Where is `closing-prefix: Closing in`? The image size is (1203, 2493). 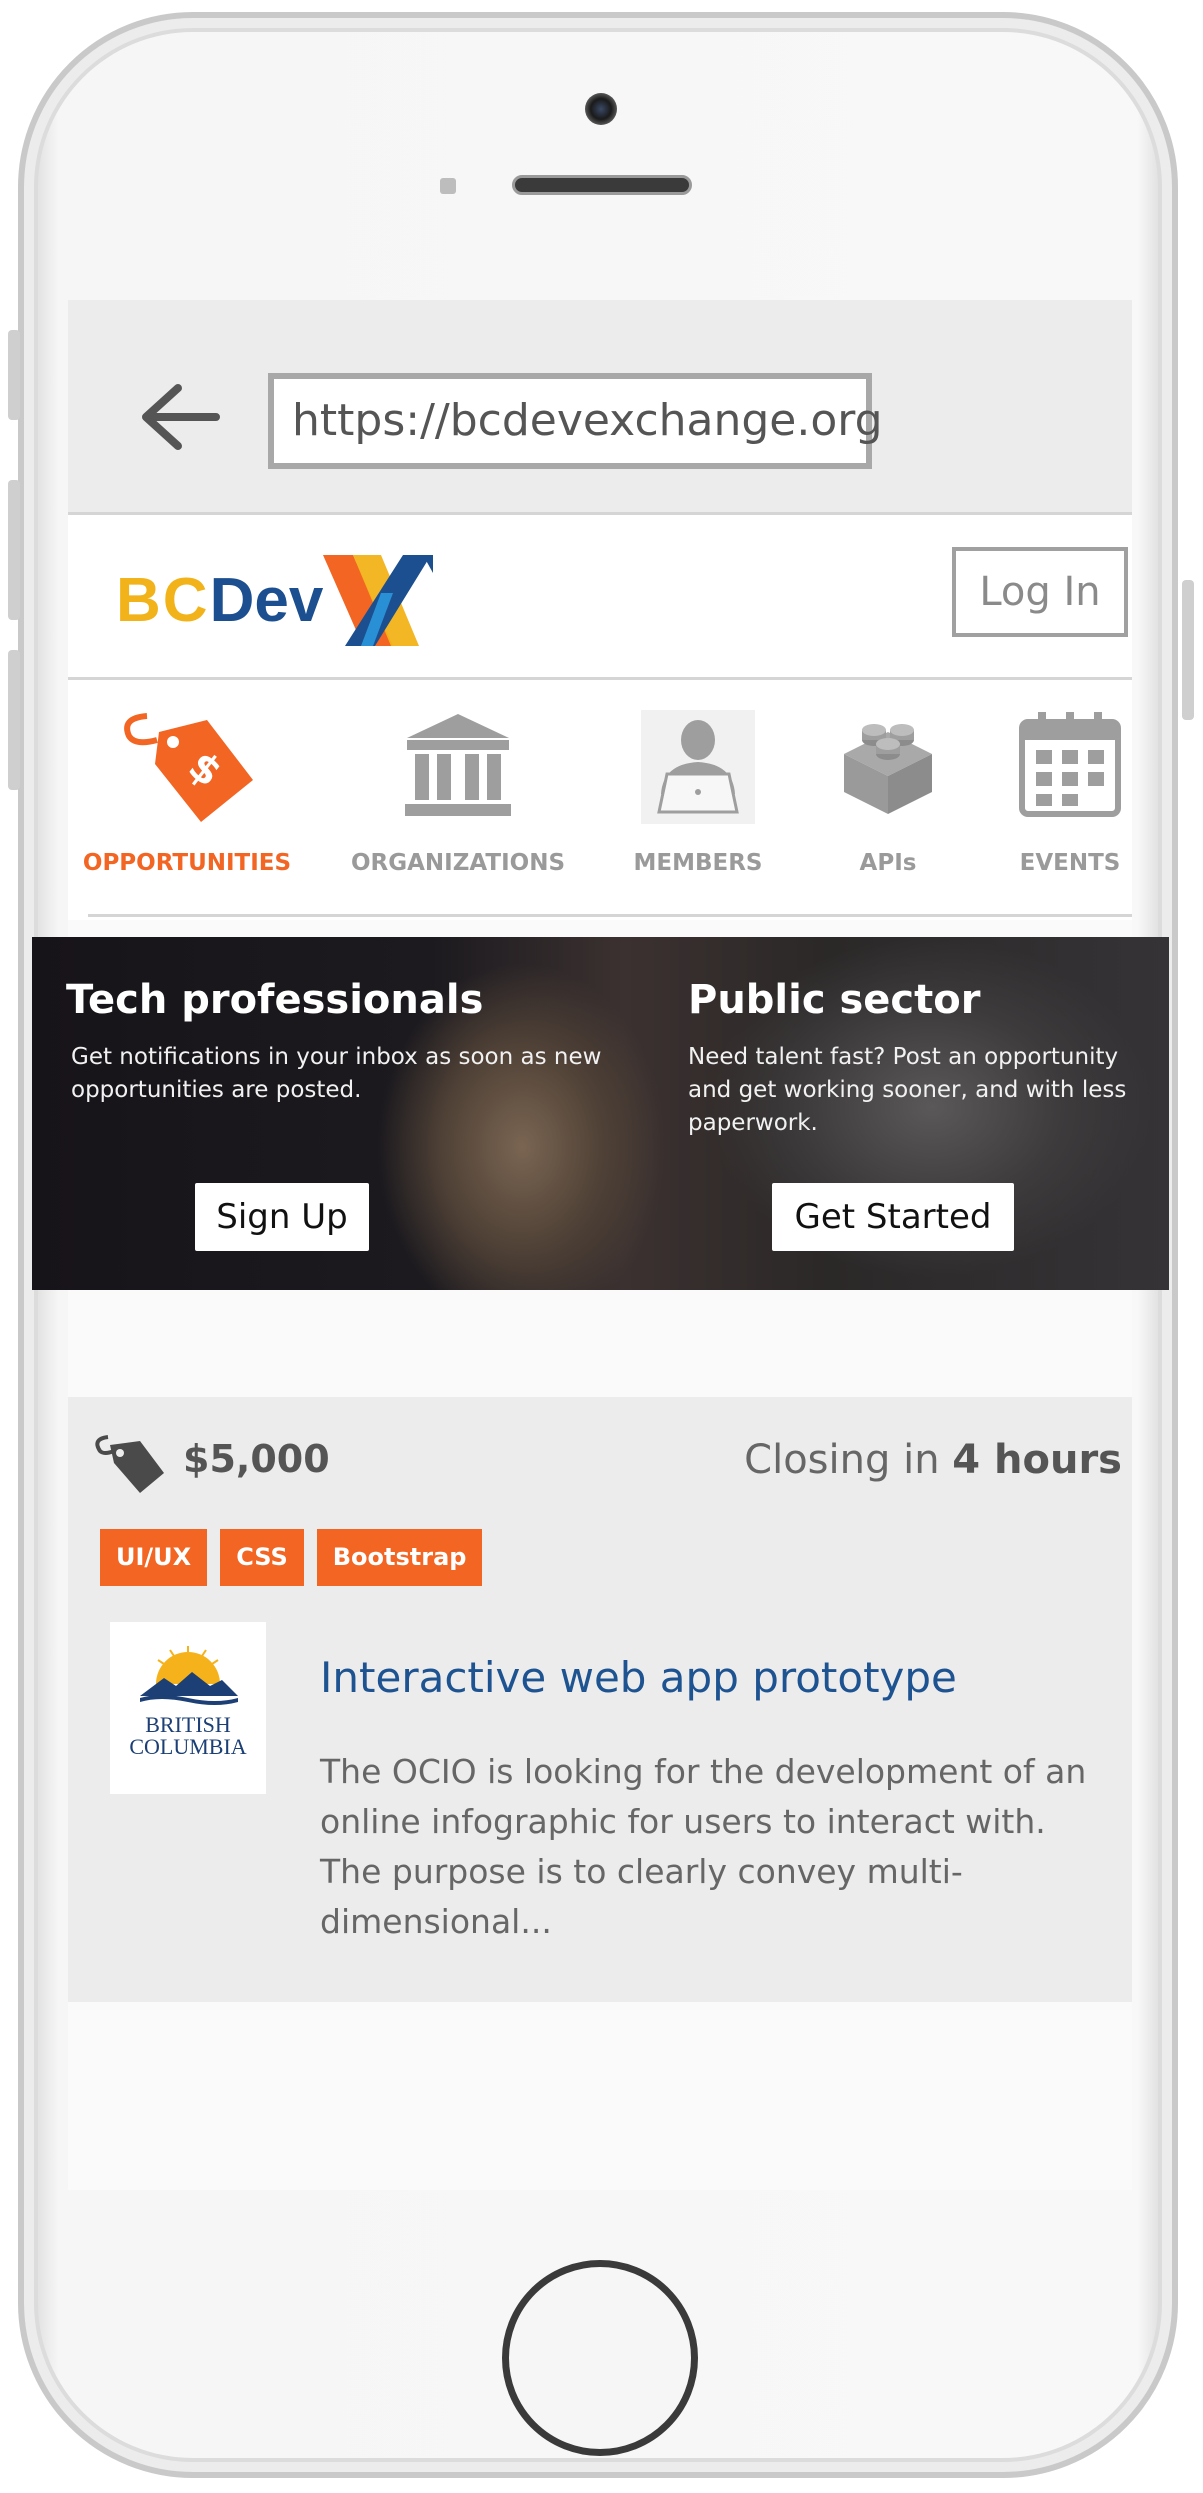 closing-prefix: Closing in is located at coordinates (842, 1460).